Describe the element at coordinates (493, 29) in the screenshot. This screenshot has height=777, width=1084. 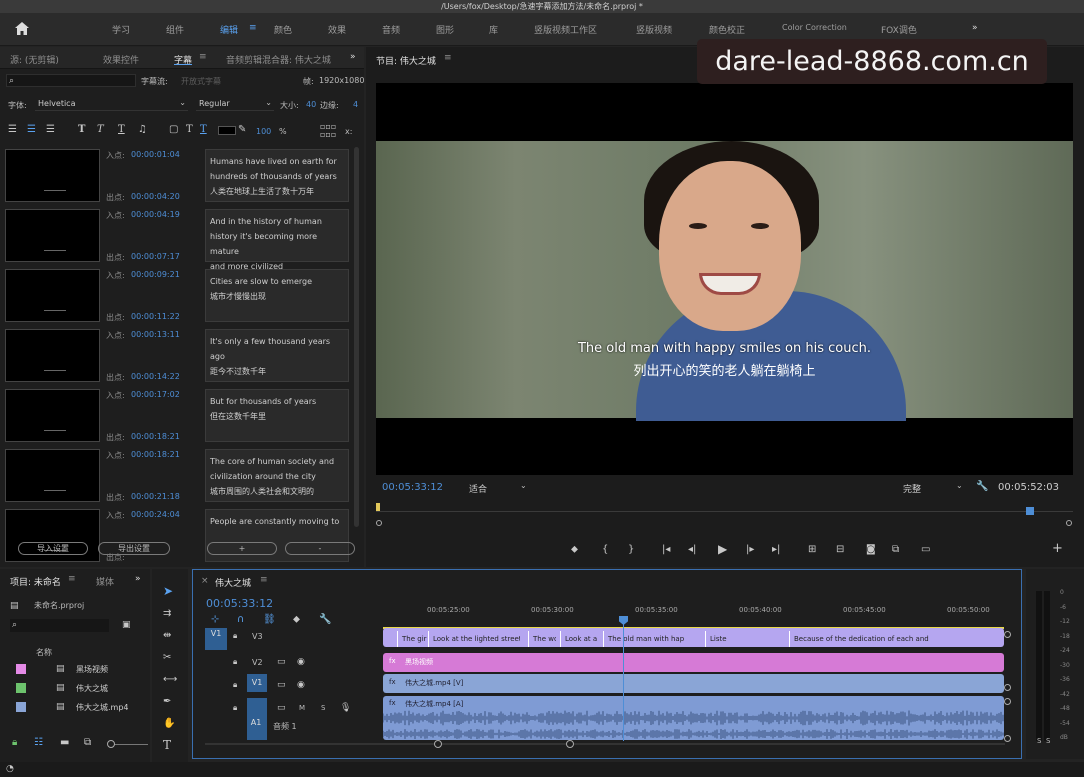
I see `workspace-library: 库` at that location.